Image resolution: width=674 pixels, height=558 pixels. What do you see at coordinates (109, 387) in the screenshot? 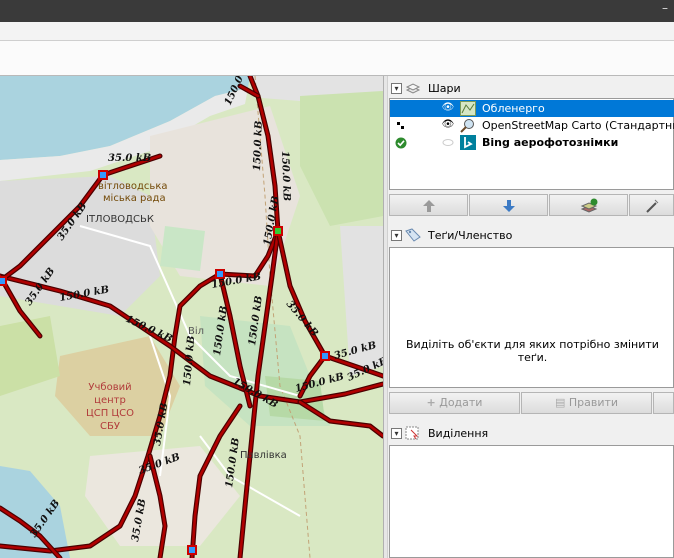
I see `map-label-center-1: Учбовий` at bounding box center [109, 387].